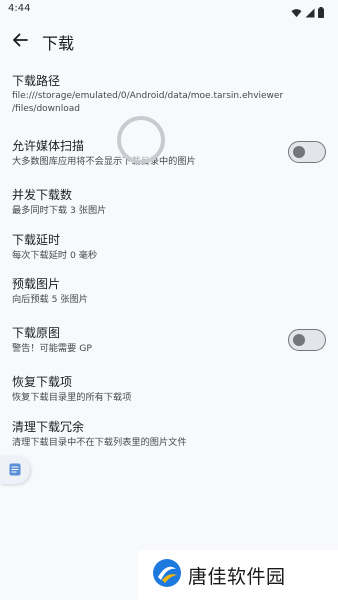 Image resolution: width=338 pixels, height=600 pixels. I want to click on battery-icon, so click(321, 12).